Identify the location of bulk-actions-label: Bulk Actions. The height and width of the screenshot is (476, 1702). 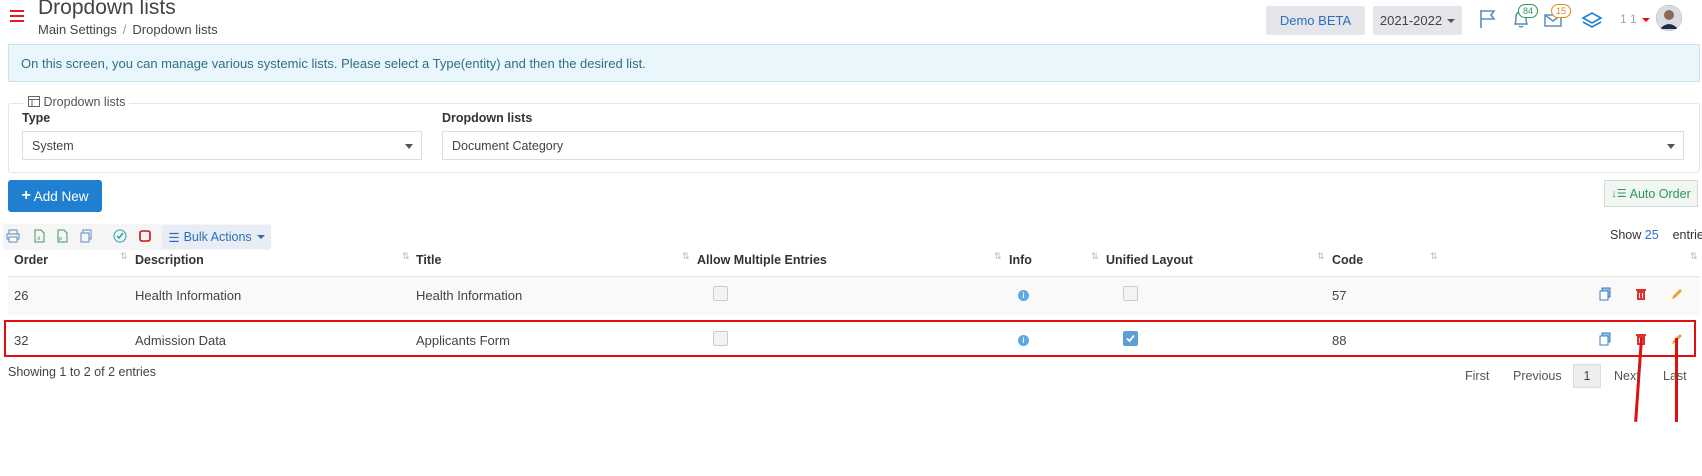
(217, 237).